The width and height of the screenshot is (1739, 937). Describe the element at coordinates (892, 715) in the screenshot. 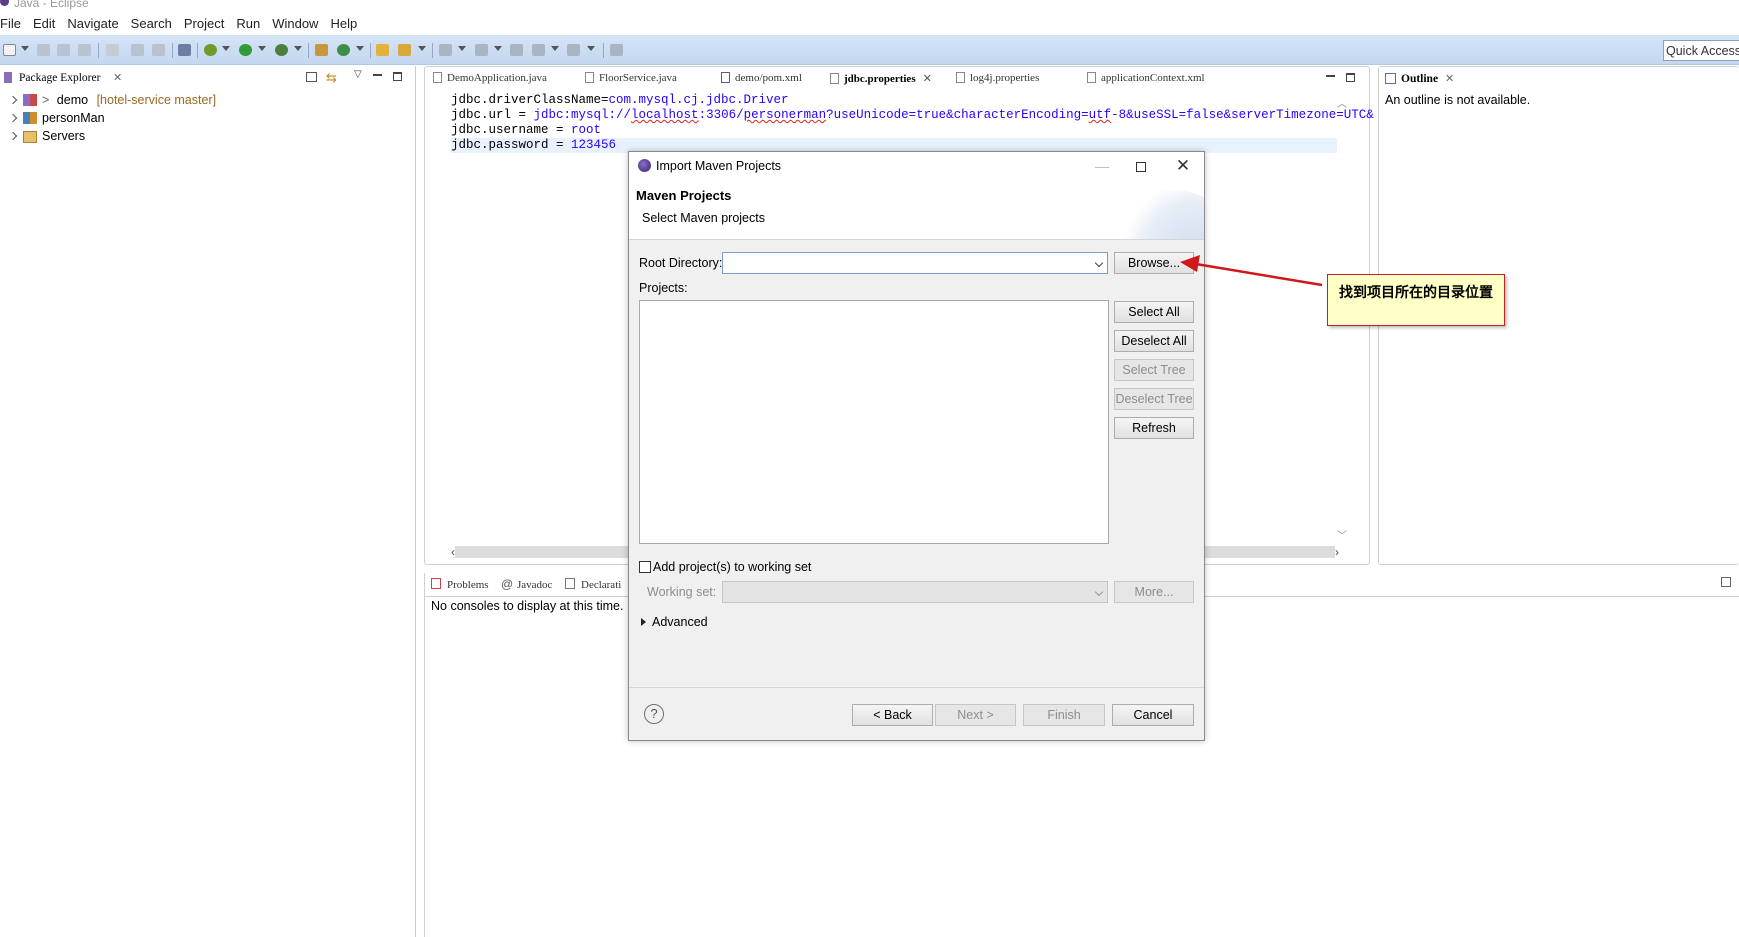

I see `back-button: < Back` at that location.